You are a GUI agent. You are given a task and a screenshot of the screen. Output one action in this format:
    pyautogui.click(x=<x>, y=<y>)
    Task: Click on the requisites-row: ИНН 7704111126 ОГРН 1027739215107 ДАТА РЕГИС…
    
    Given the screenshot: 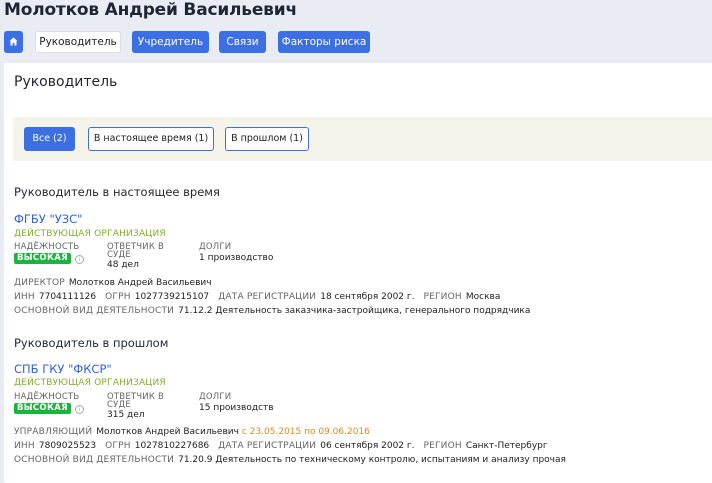 What is the action you would take?
    pyautogui.click(x=261, y=297)
    